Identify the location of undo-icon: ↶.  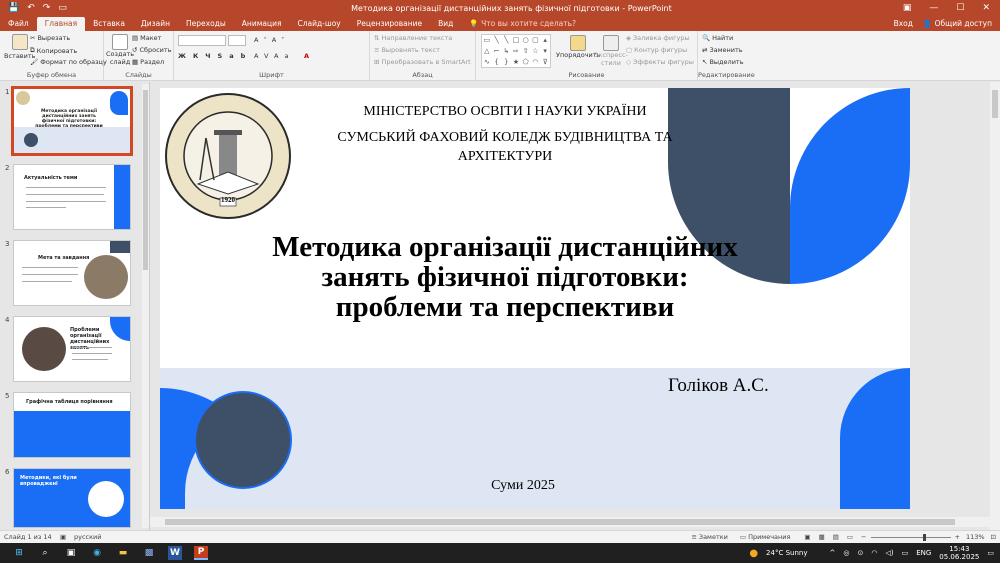
(31, 8).